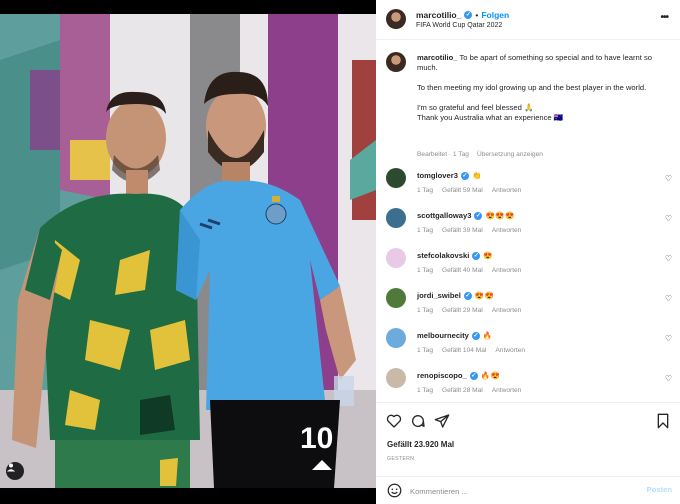  I want to click on commenter-username: stefcolakovski, so click(443, 255).